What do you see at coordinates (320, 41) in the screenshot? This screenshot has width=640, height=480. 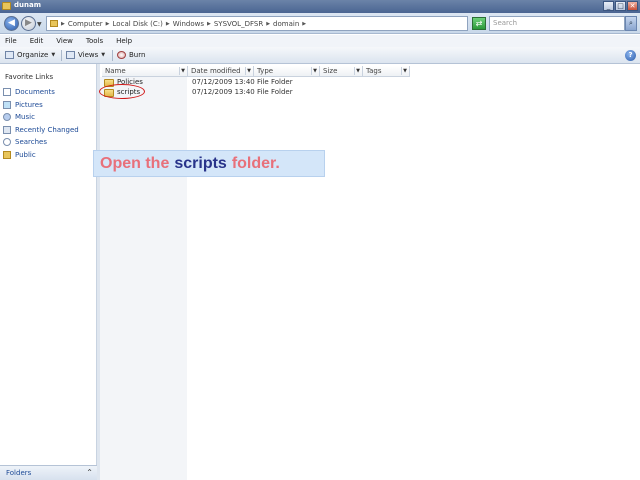 I see `menu-bar: File Edit View Tools Help` at bounding box center [320, 41].